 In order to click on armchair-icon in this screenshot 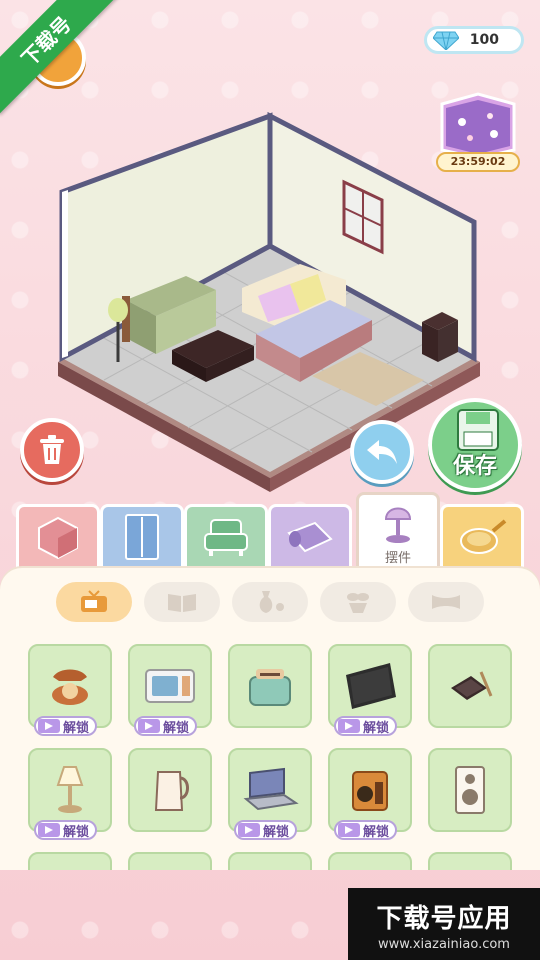, I will do `click(226, 537)`.